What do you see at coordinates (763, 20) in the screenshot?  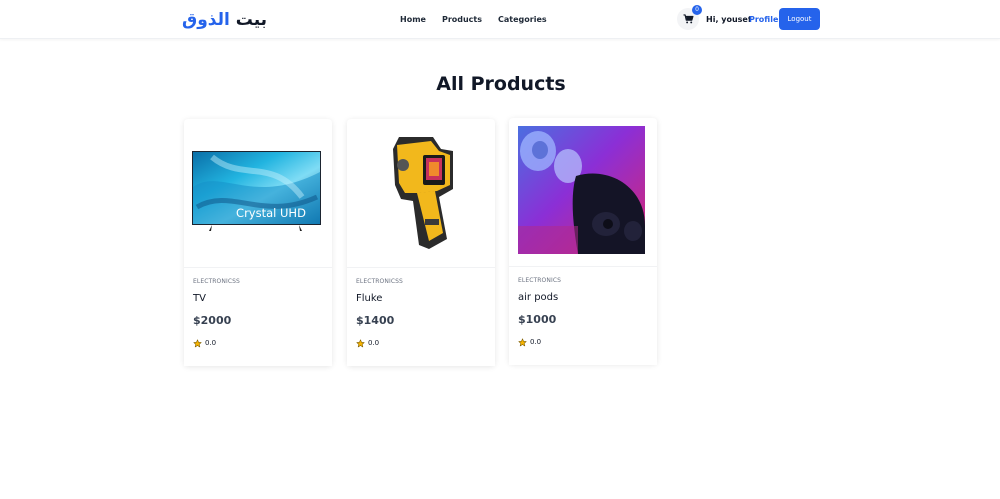 I see `profile-link: Profile` at bounding box center [763, 20].